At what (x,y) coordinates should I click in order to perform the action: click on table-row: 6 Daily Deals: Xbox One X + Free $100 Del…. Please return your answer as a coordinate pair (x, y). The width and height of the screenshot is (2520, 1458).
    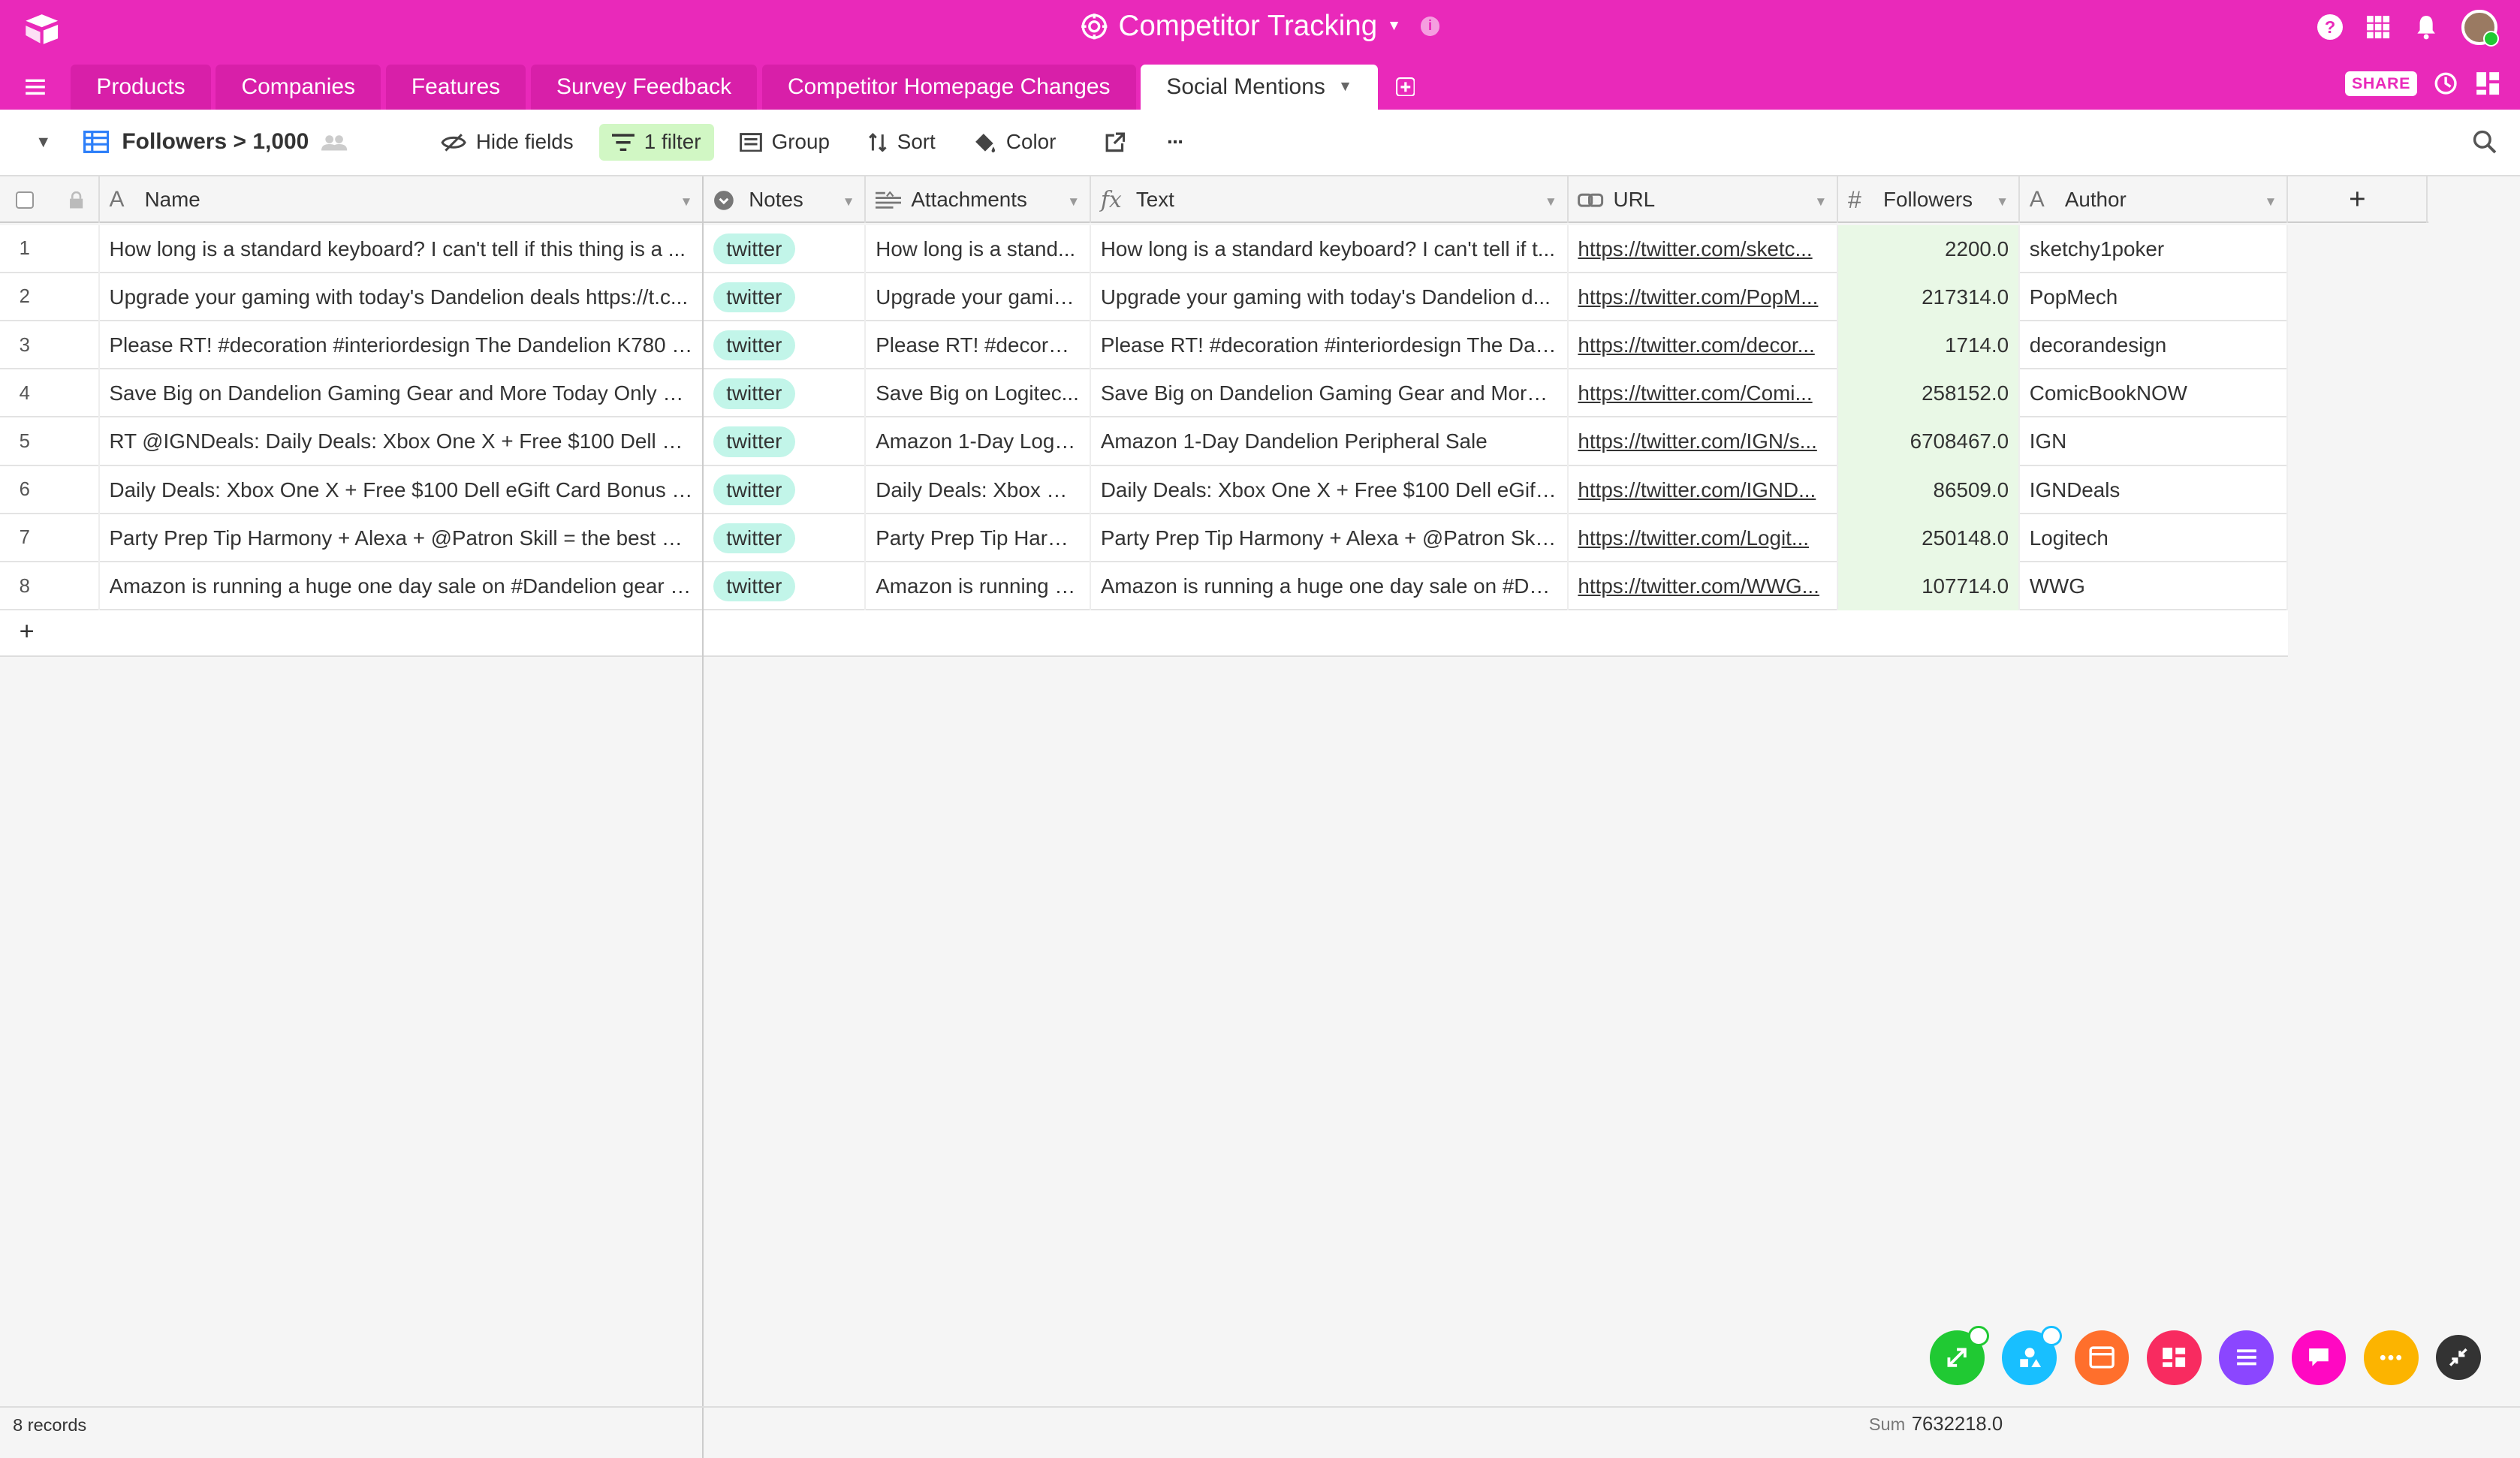
    Looking at the image, I should click on (1144, 489).